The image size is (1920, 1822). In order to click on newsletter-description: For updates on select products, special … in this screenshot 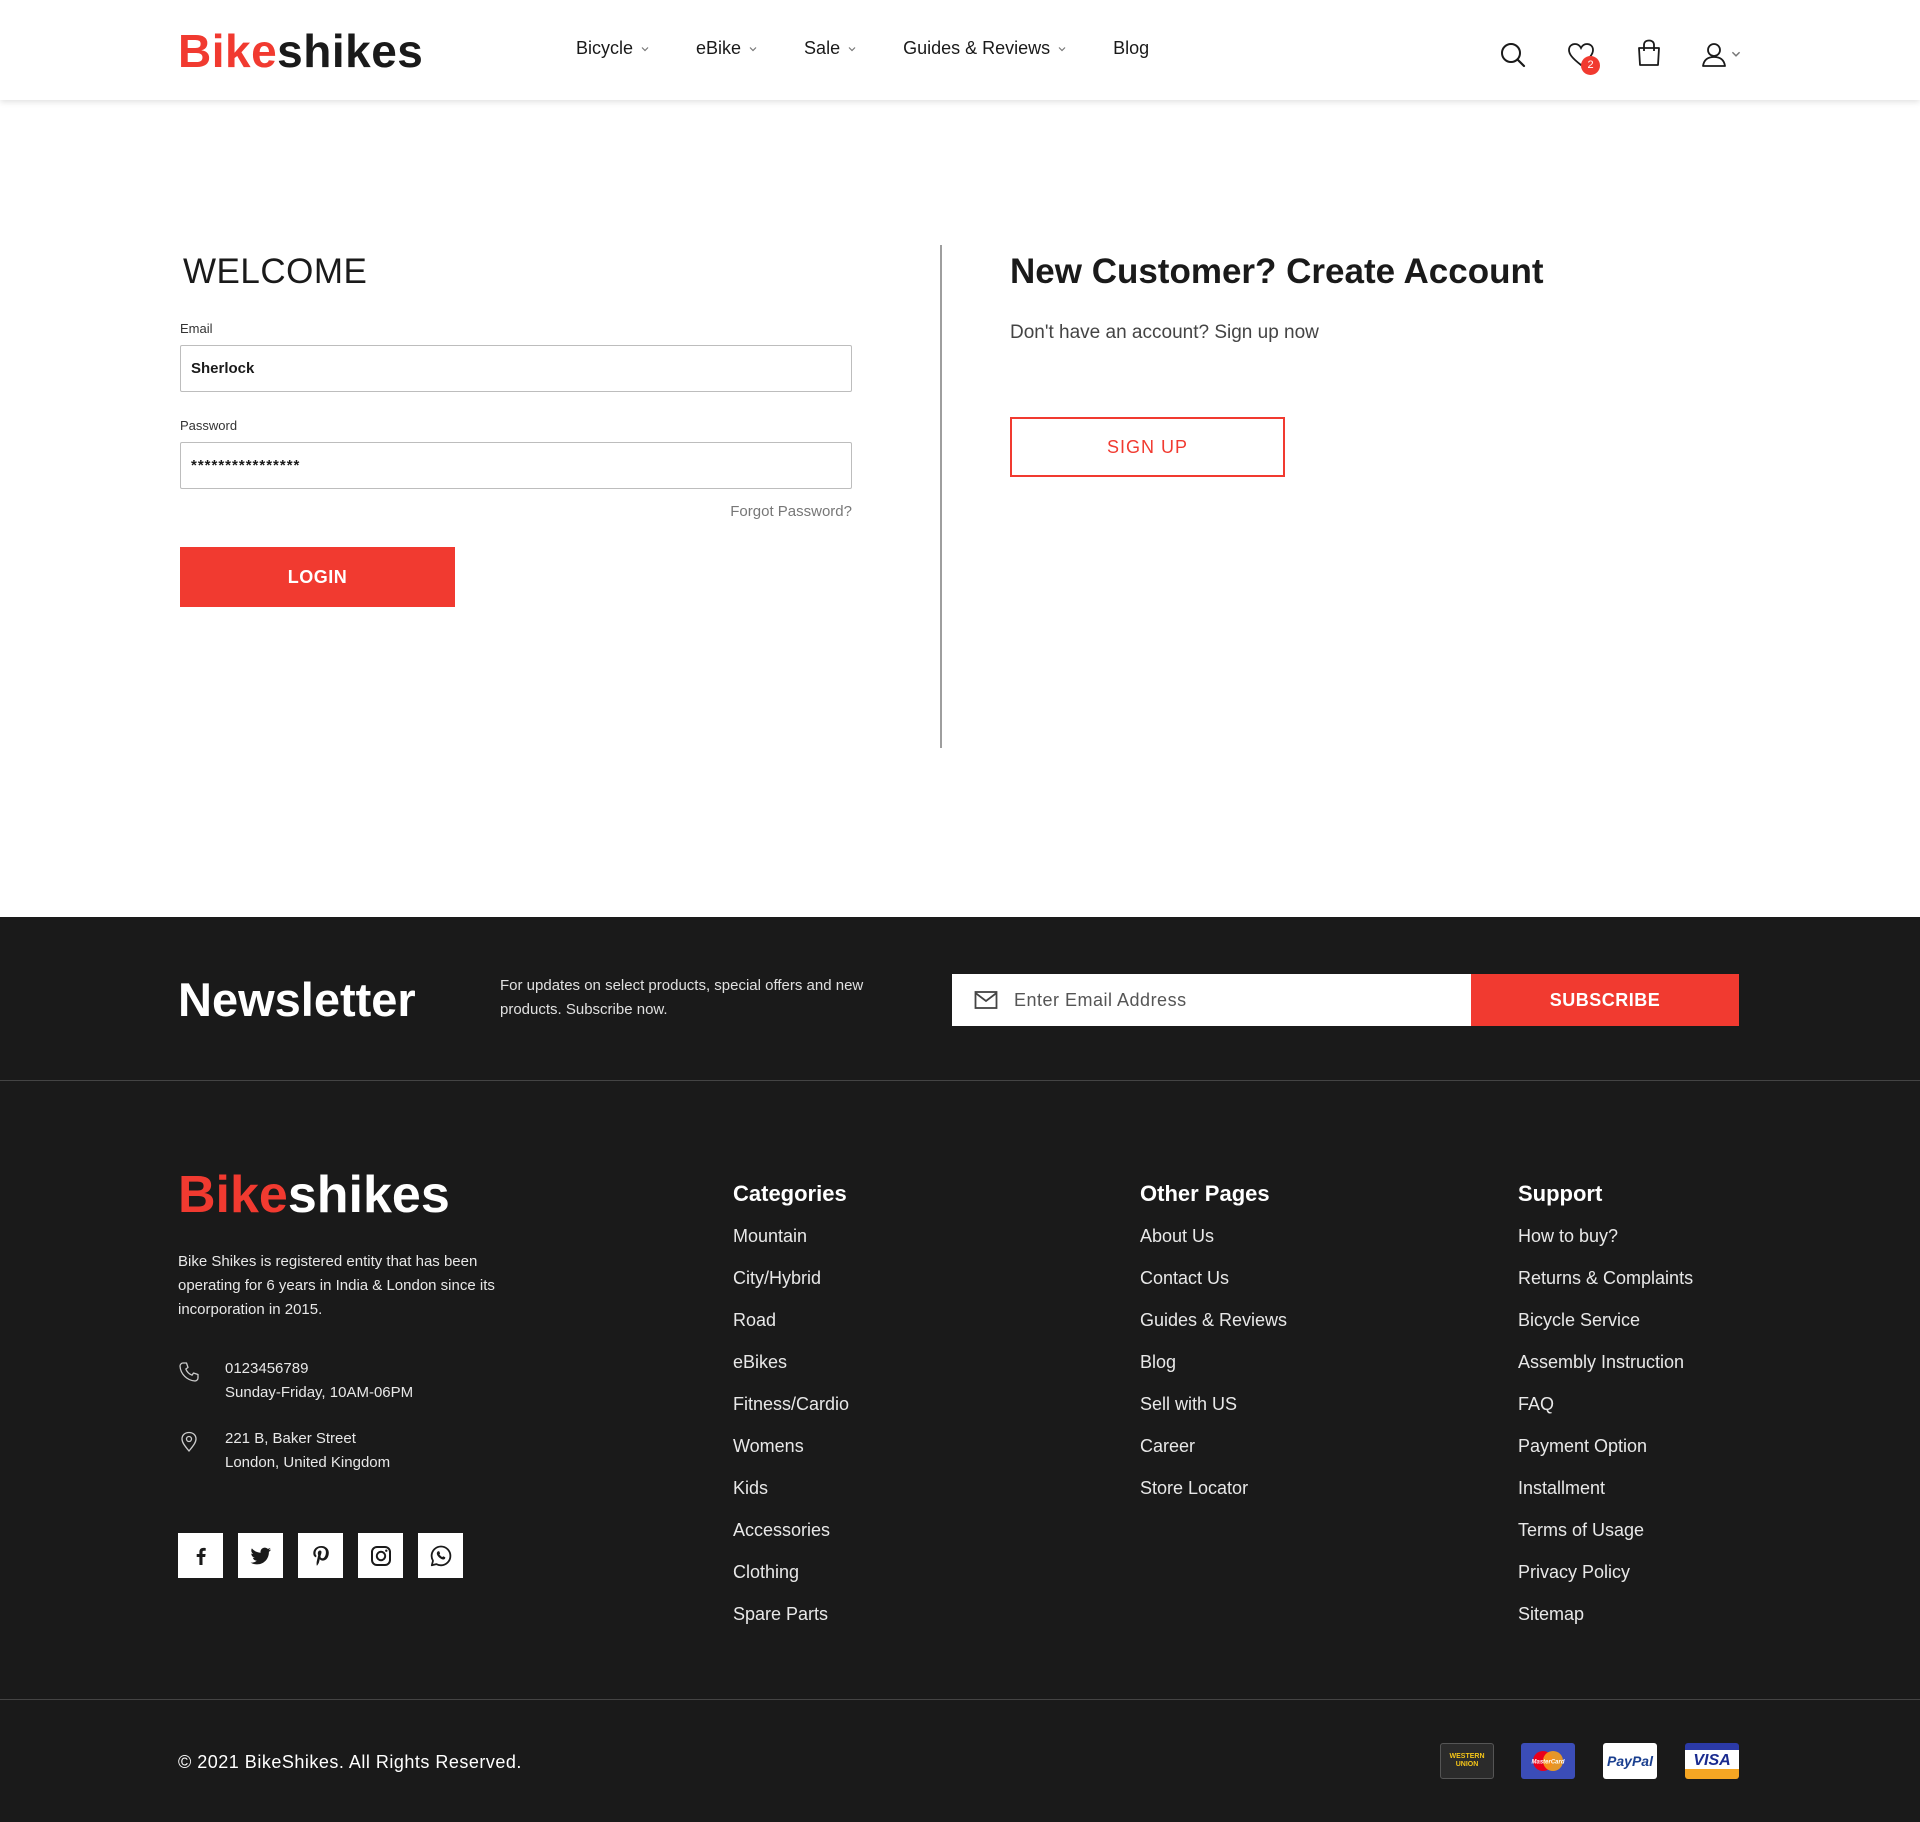, I will do `click(682, 997)`.